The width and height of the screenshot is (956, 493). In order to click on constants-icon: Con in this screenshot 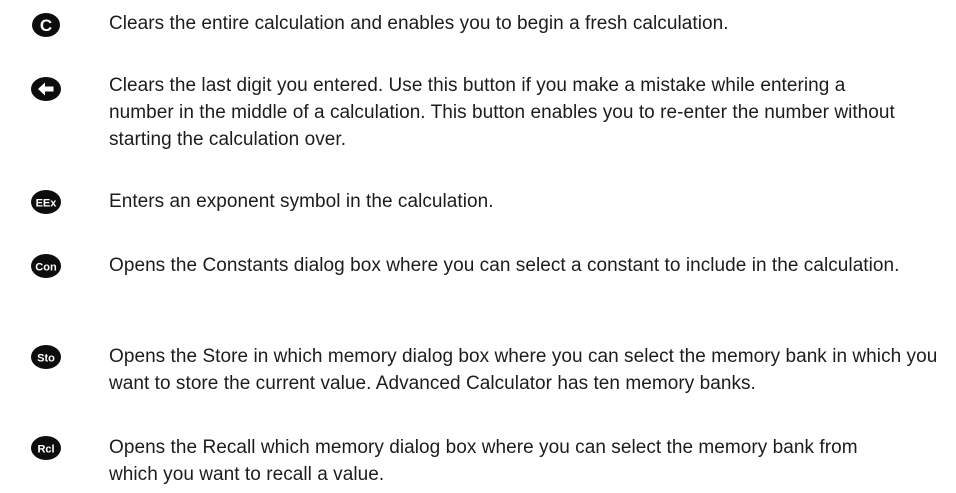, I will do `click(46, 266)`.